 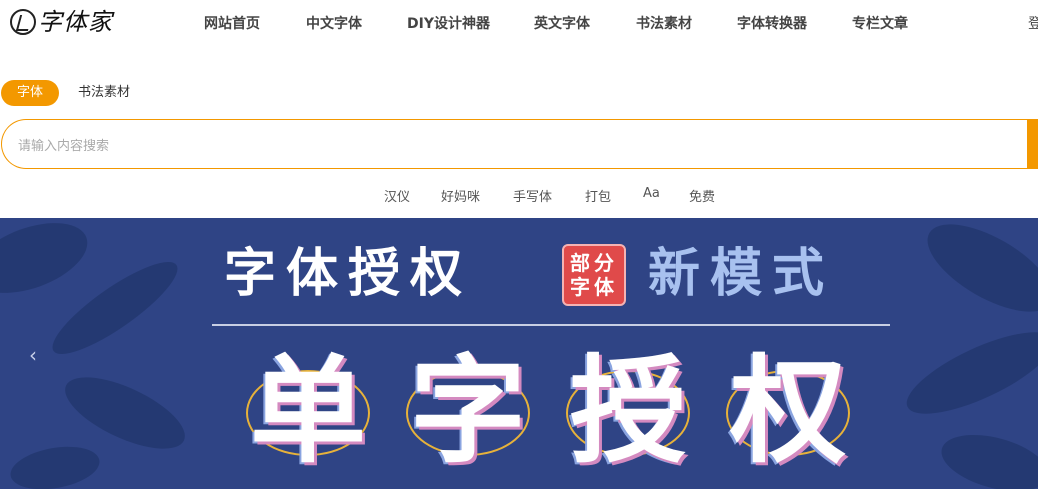 What do you see at coordinates (513, 145) in the screenshot?
I see `search-input` at bounding box center [513, 145].